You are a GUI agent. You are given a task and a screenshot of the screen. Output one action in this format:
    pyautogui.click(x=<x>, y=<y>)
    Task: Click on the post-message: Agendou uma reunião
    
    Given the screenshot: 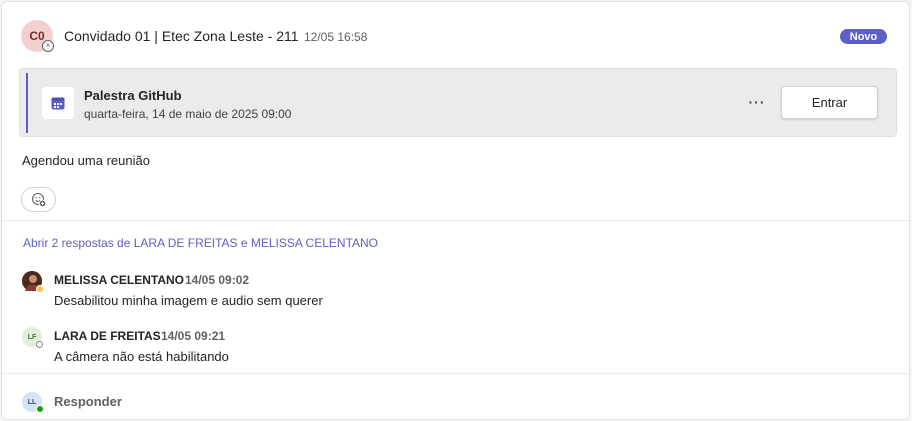 What is the action you would take?
    pyautogui.click(x=86, y=160)
    